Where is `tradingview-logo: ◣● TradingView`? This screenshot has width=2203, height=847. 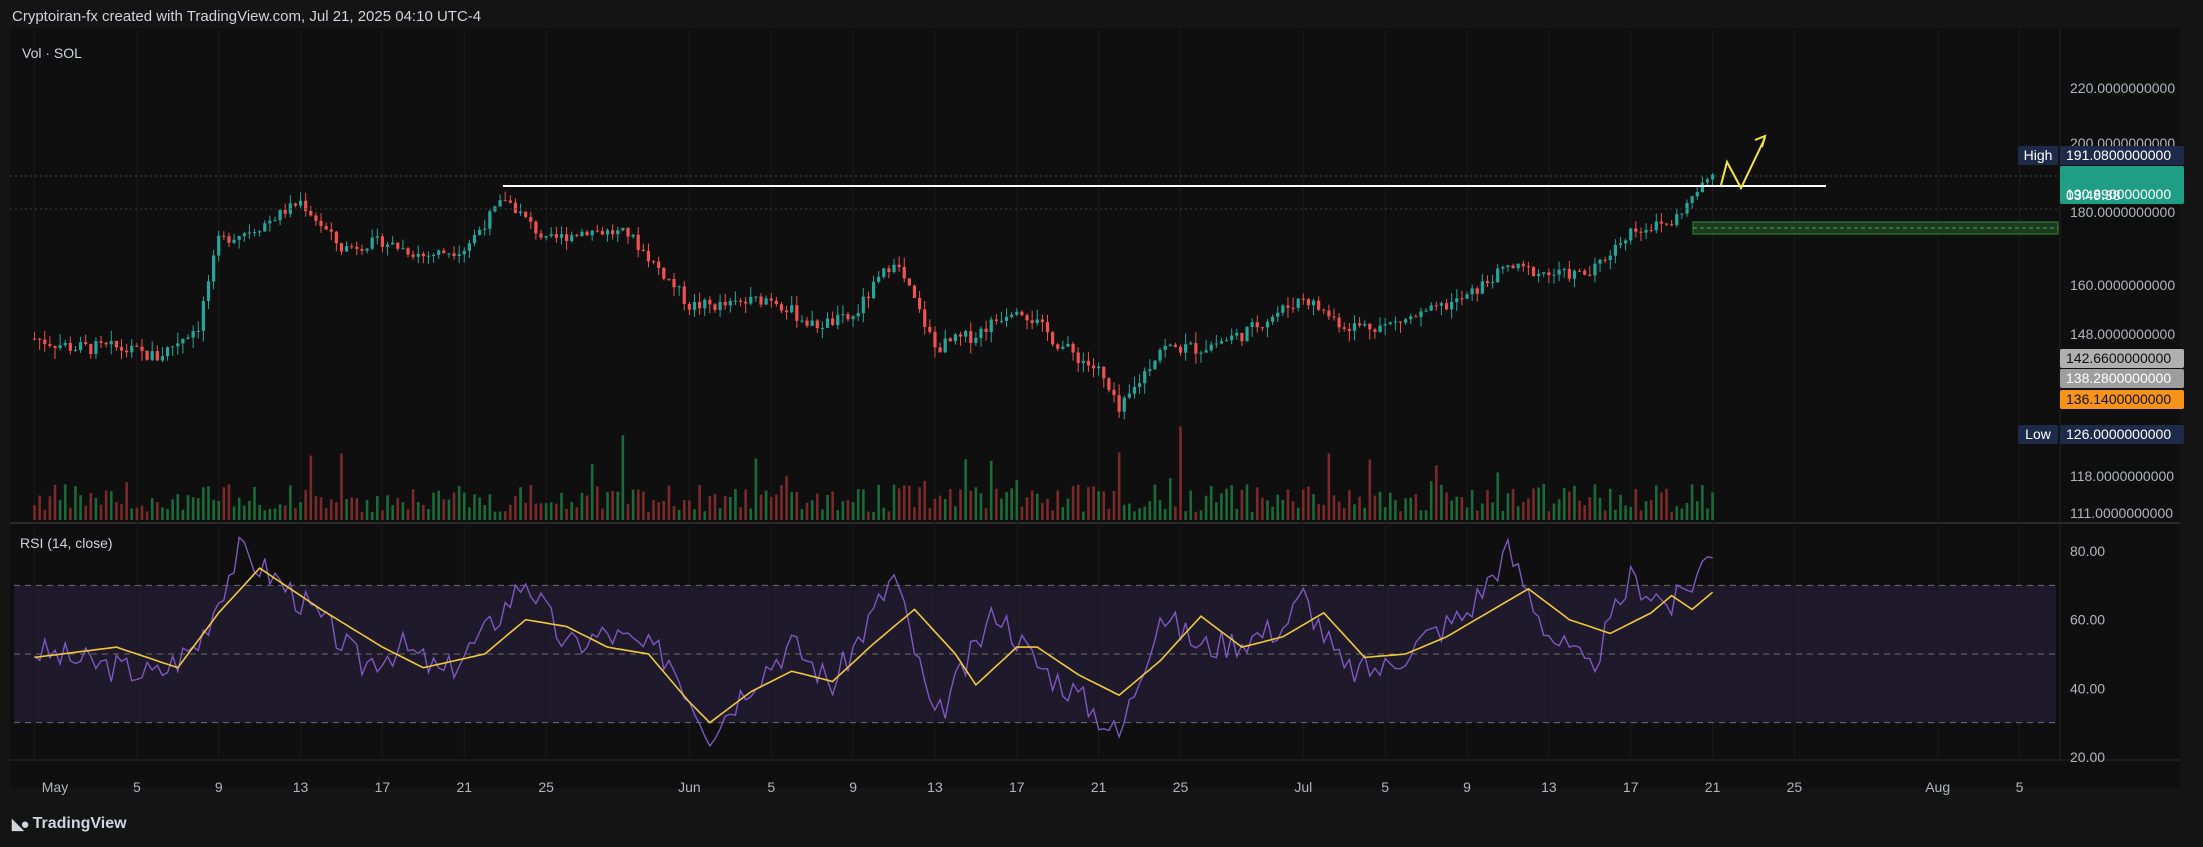 tradingview-logo: ◣● TradingView is located at coordinates (69, 824).